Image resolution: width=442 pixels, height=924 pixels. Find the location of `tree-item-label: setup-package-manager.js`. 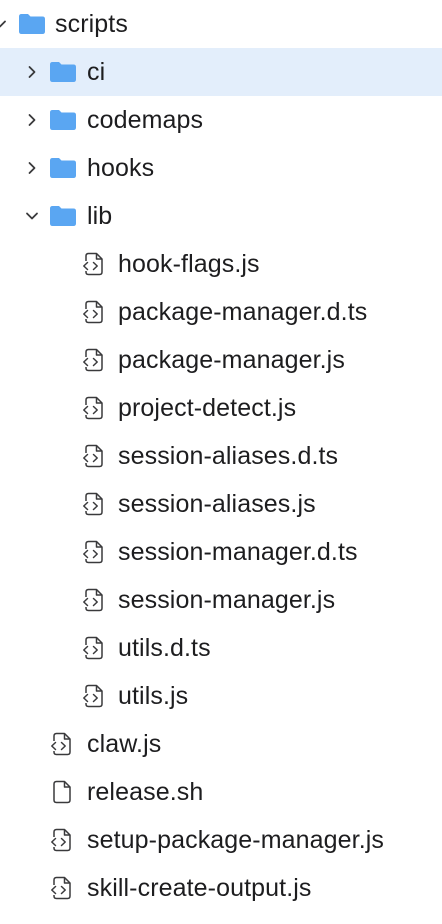

tree-item-label: setup-package-manager.js is located at coordinates (236, 840).